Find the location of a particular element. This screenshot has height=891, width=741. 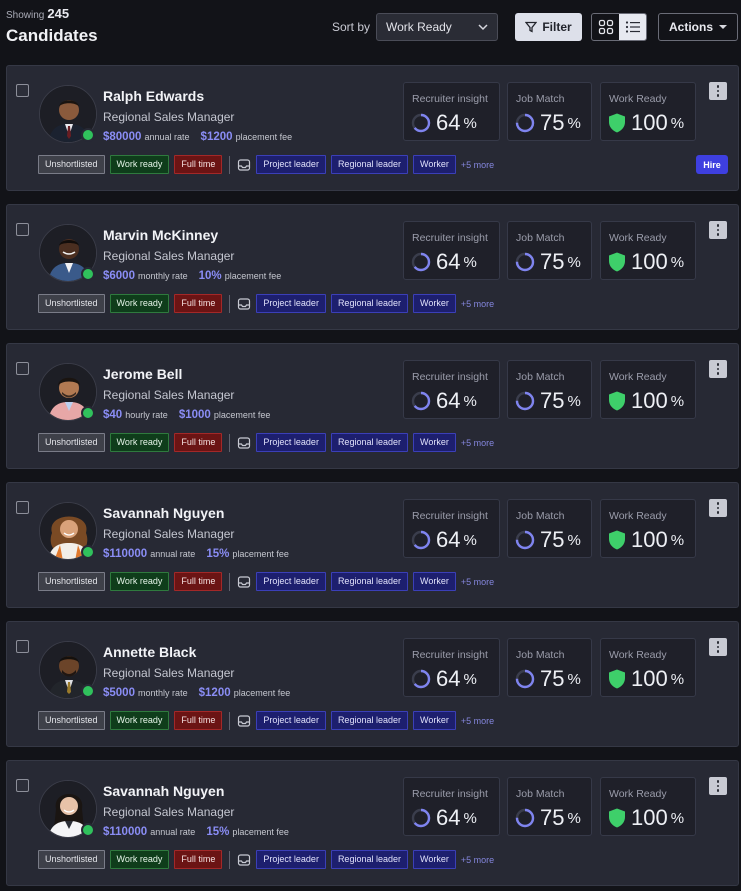

actions-dropdown: Actions is located at coordinates (698, 27).